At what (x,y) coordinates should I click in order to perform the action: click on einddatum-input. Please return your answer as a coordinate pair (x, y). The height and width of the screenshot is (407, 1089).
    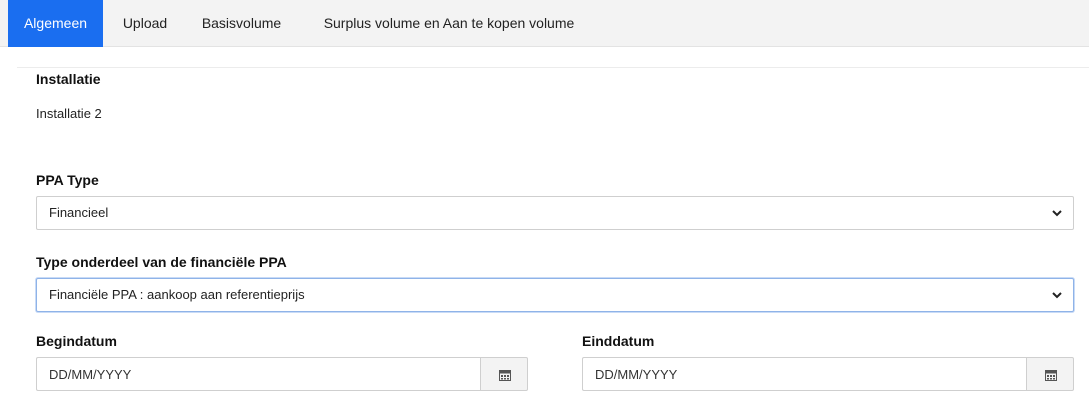
    Looking at the image, I should click on (804, 374).